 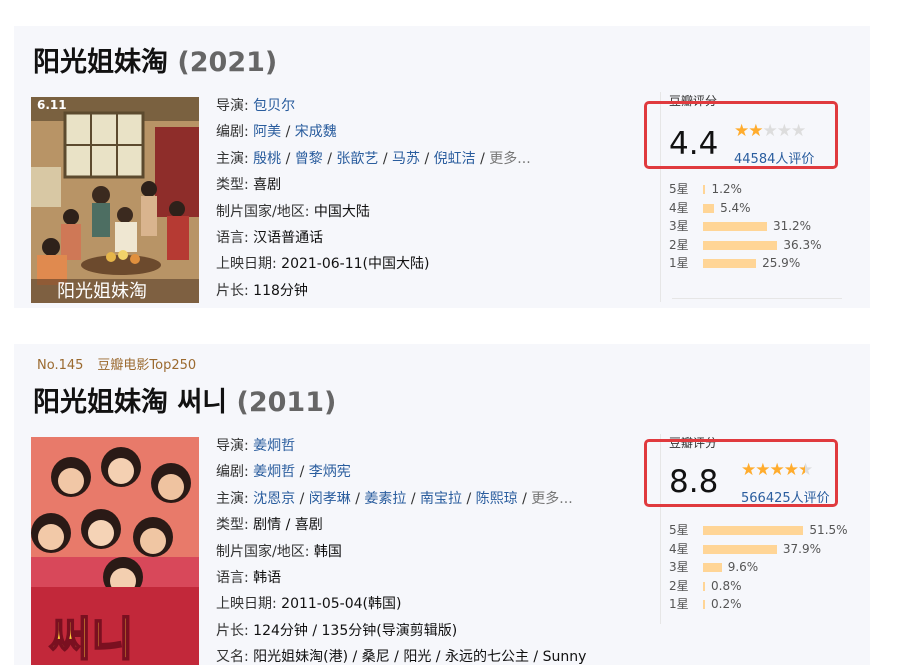 I want to click on info-writers: 编剧: 姜炯哲 / 李炳宪, so click(x=283, y=472).